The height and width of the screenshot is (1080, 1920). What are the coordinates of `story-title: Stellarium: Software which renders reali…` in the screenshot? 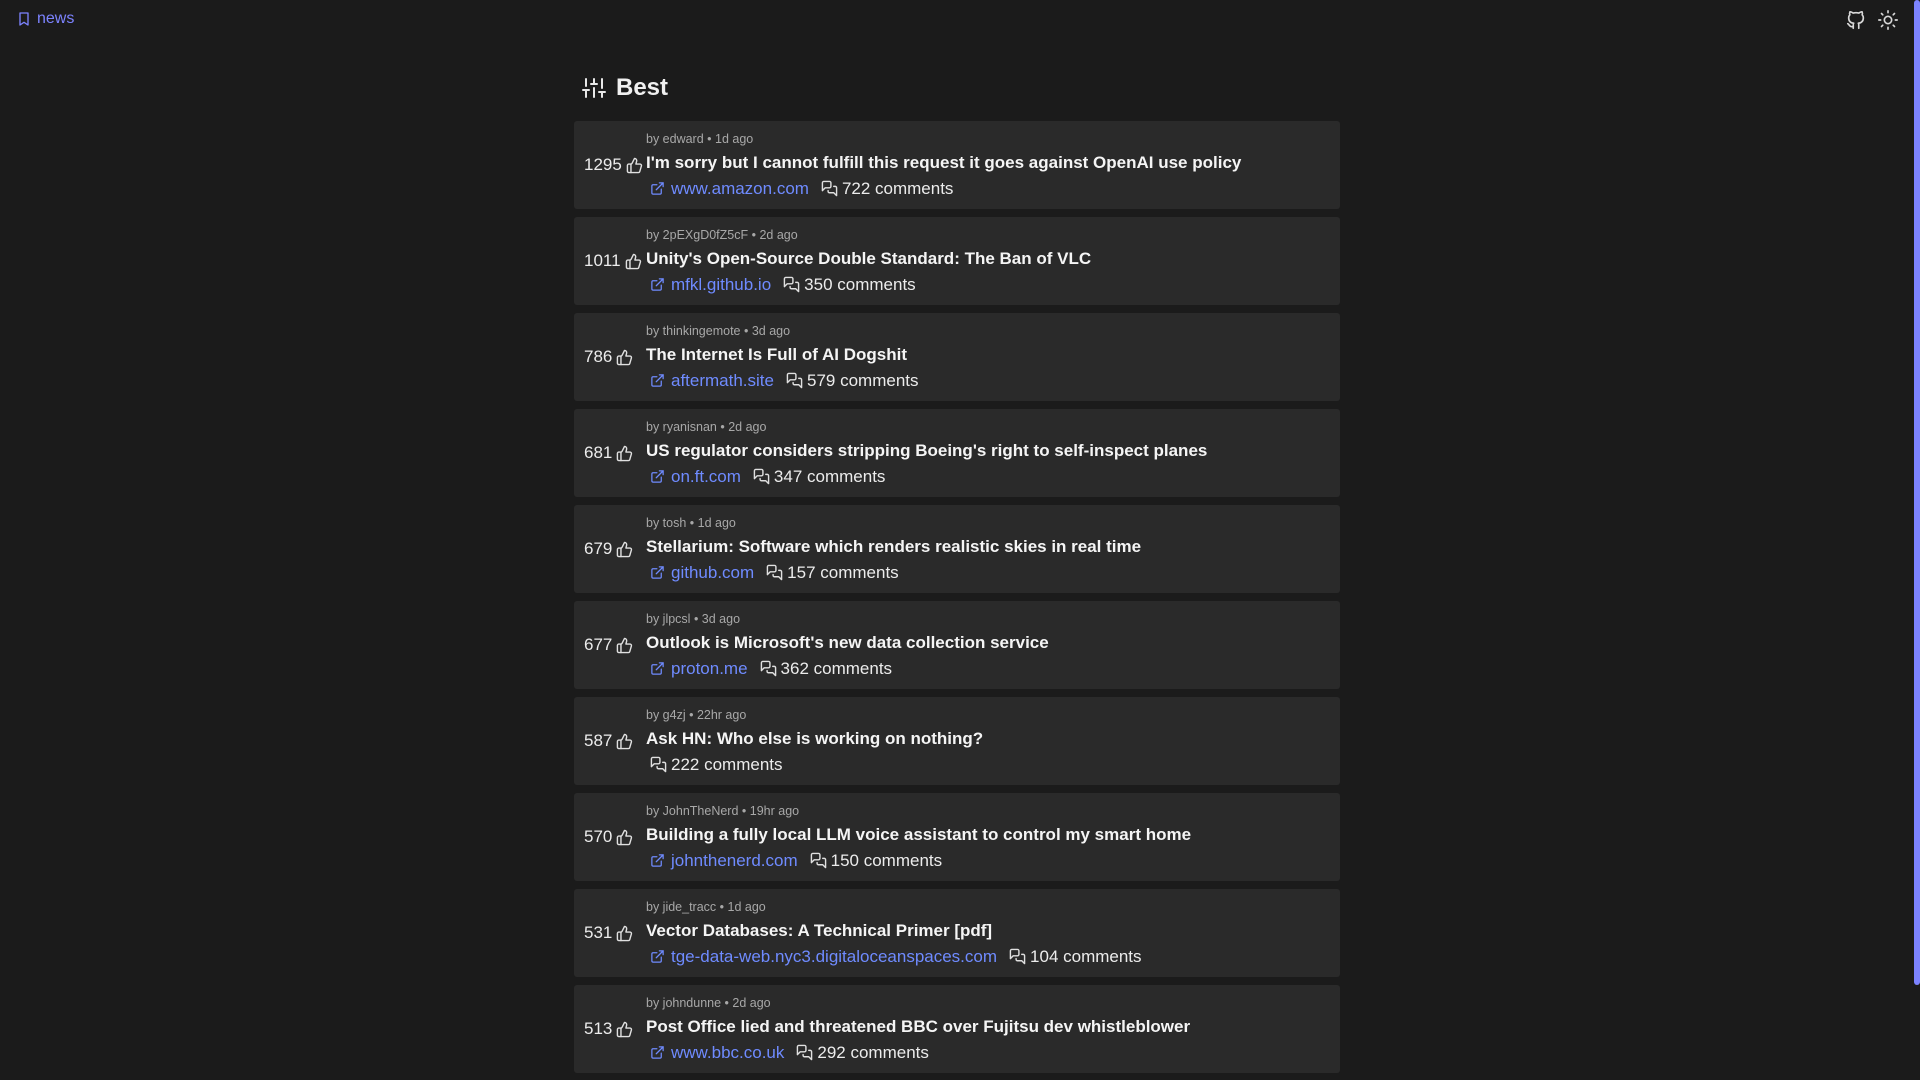 It's located at (893, 547).